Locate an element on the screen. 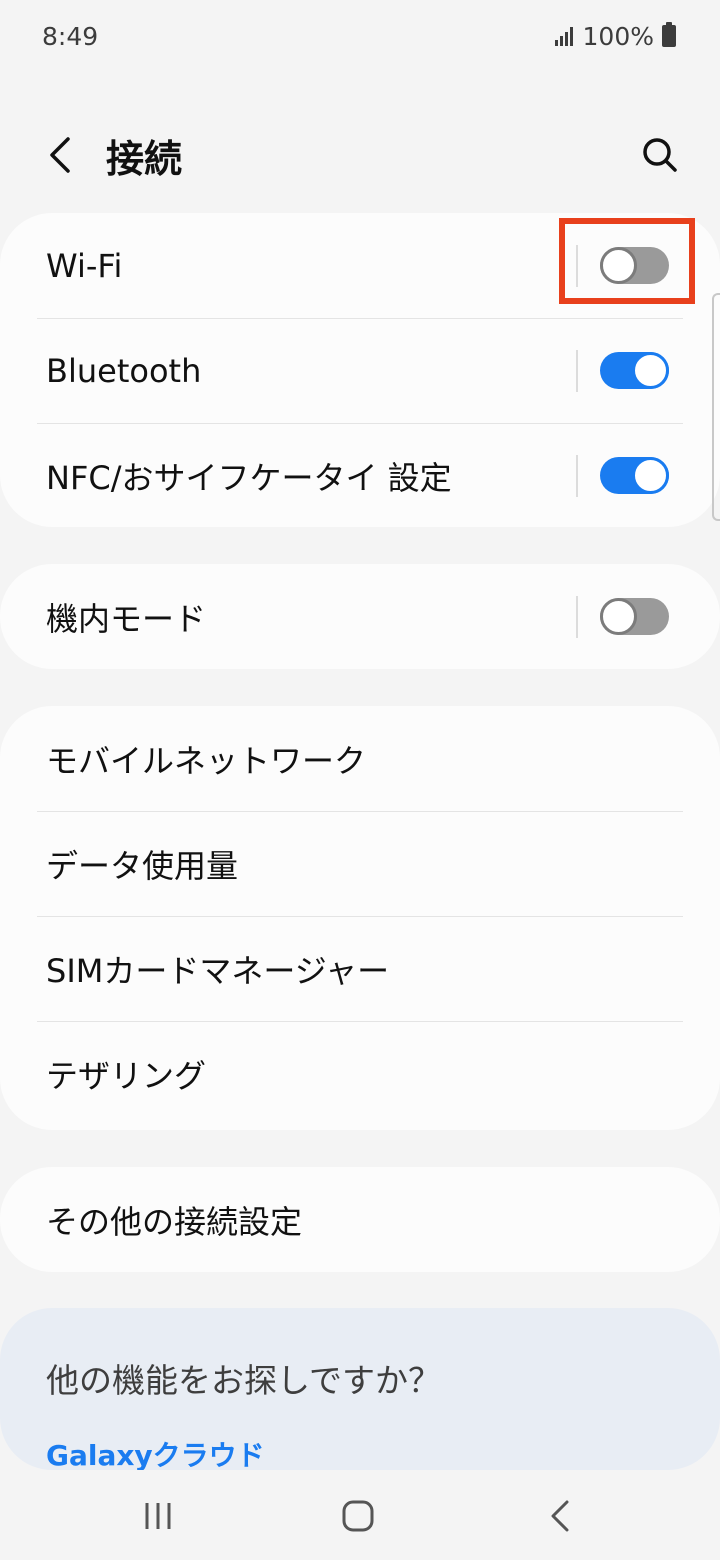  settings-row-more-connection: その他の接続設定 is located at coordinates (360, 1219).